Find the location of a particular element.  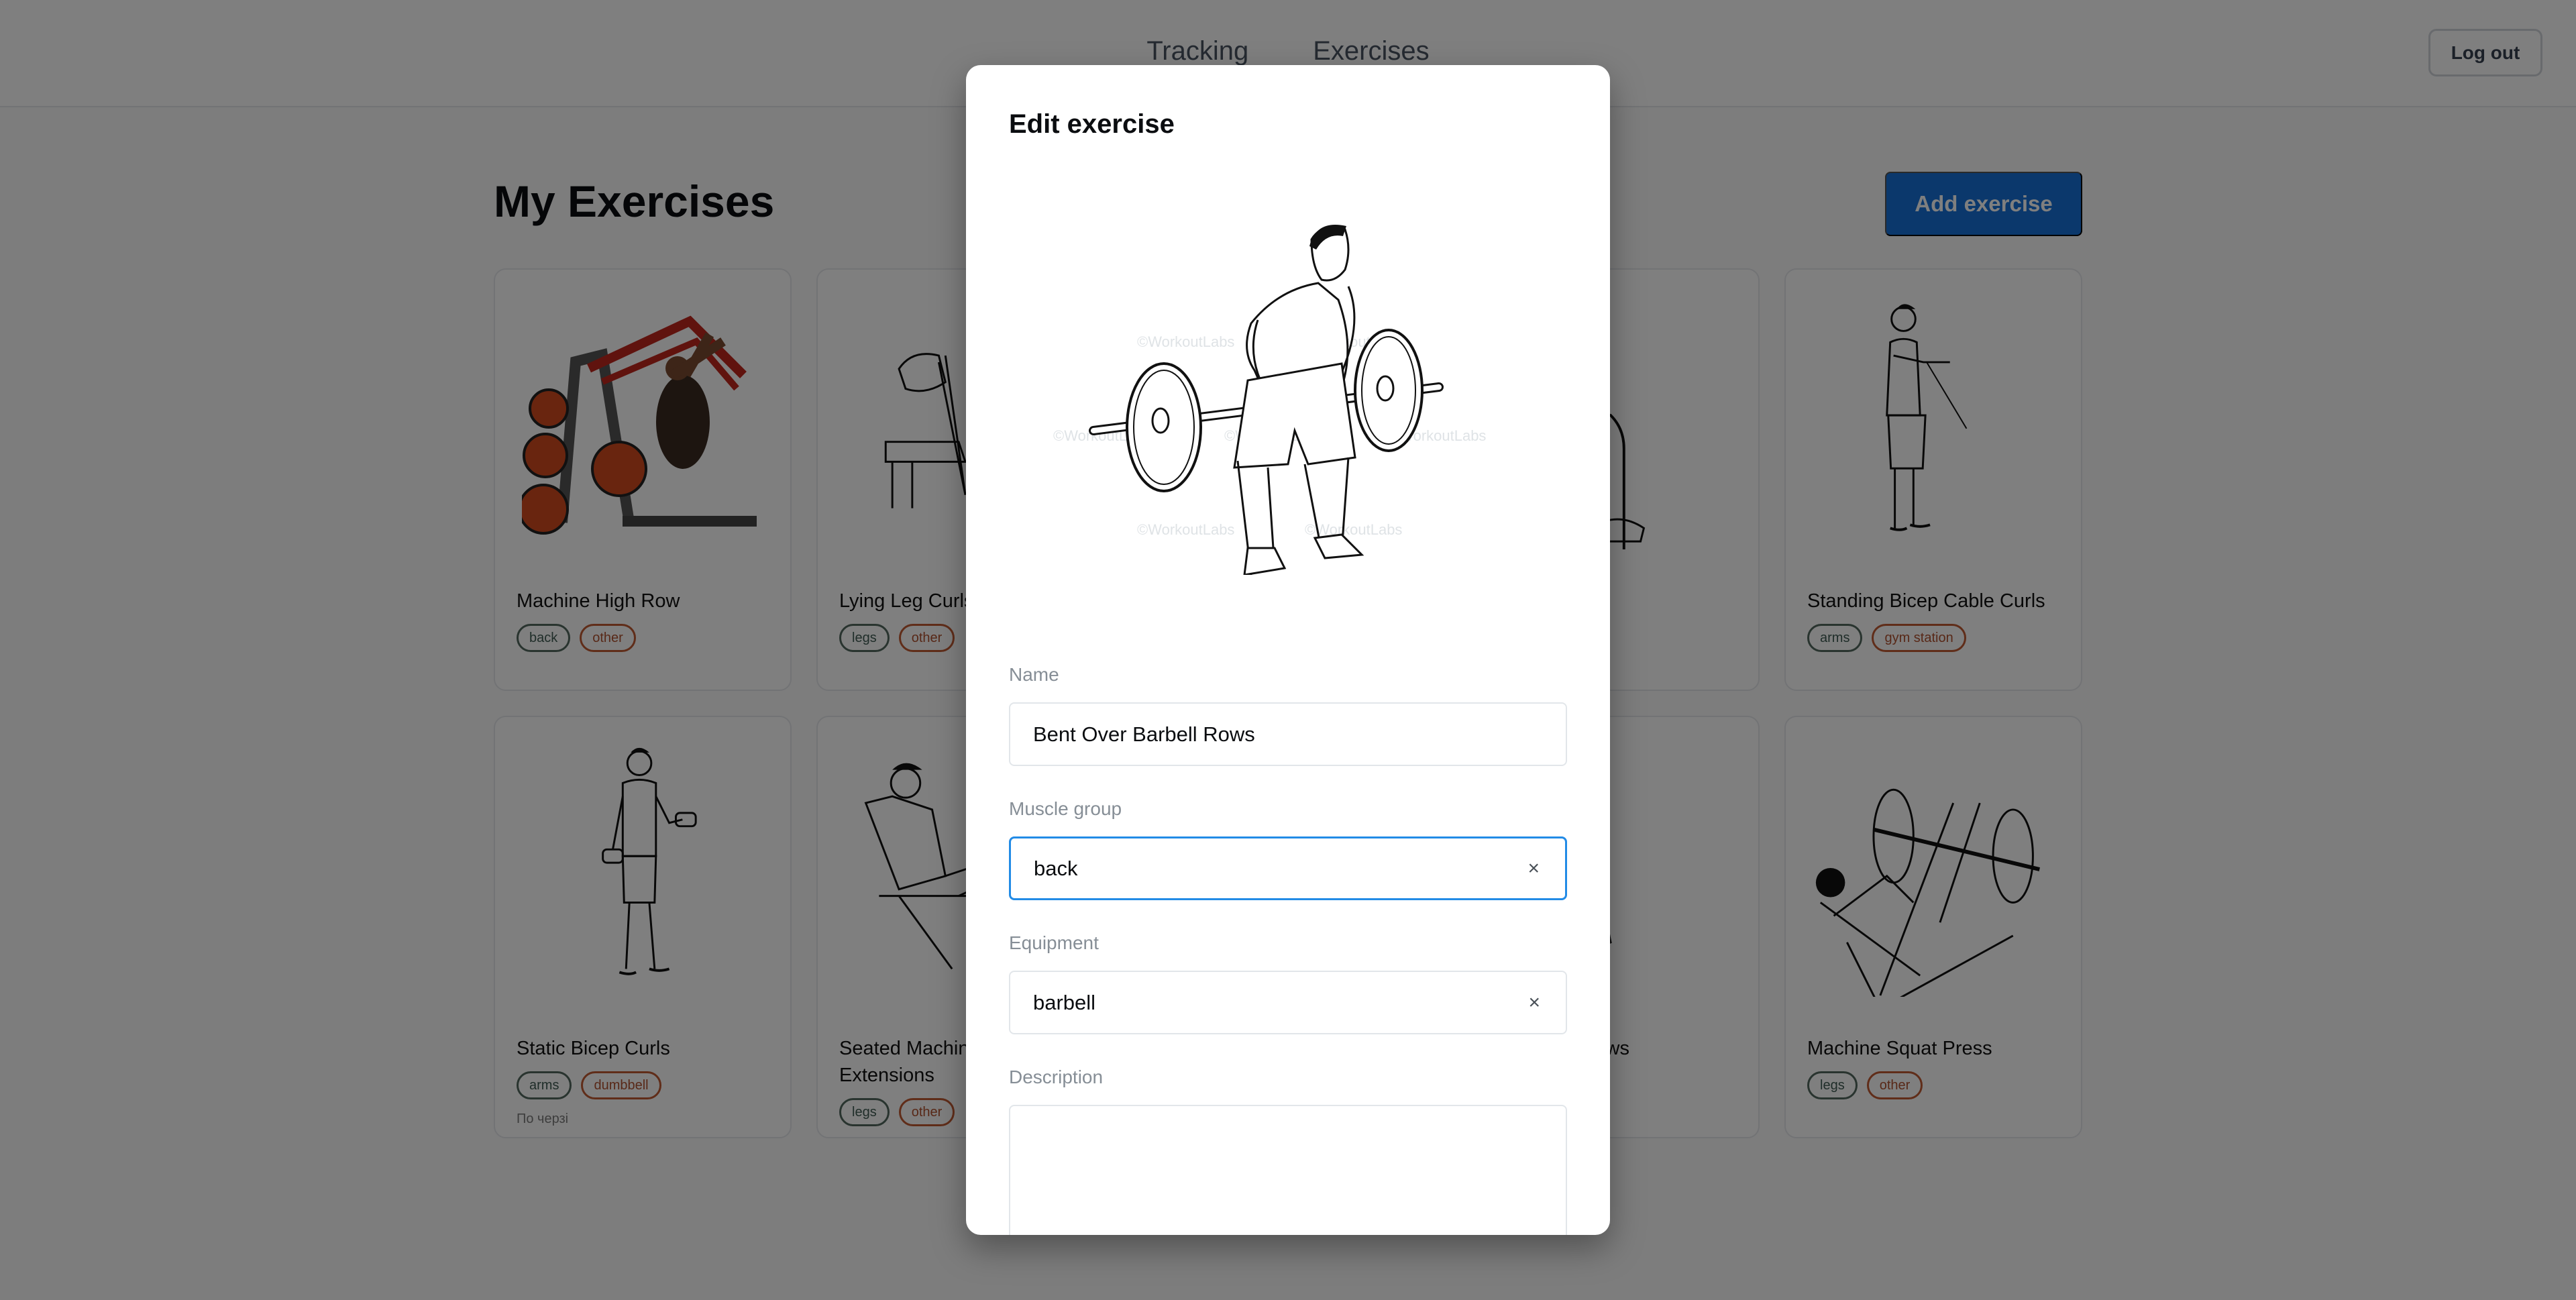

equipment-select: × is located at coordinates (1288, 1003).